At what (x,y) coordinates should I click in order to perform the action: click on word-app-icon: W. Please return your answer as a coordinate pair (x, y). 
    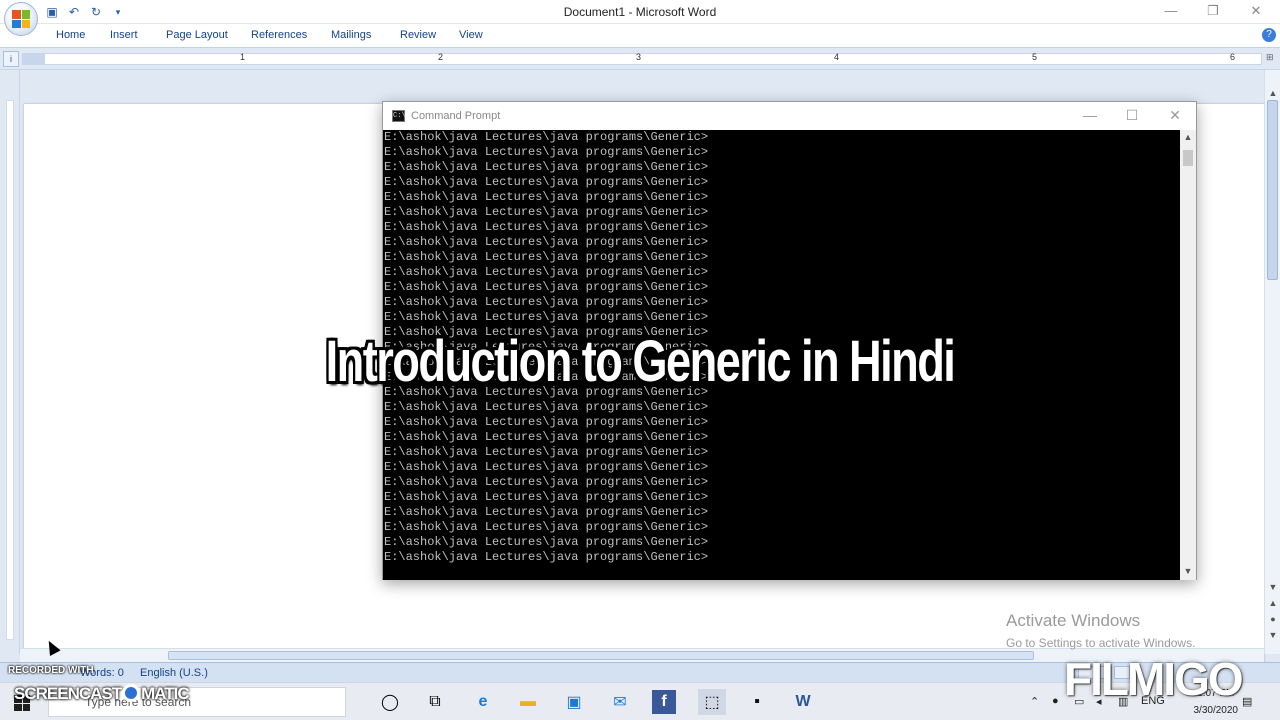
    Looking at the image, I should click on (803, 702).